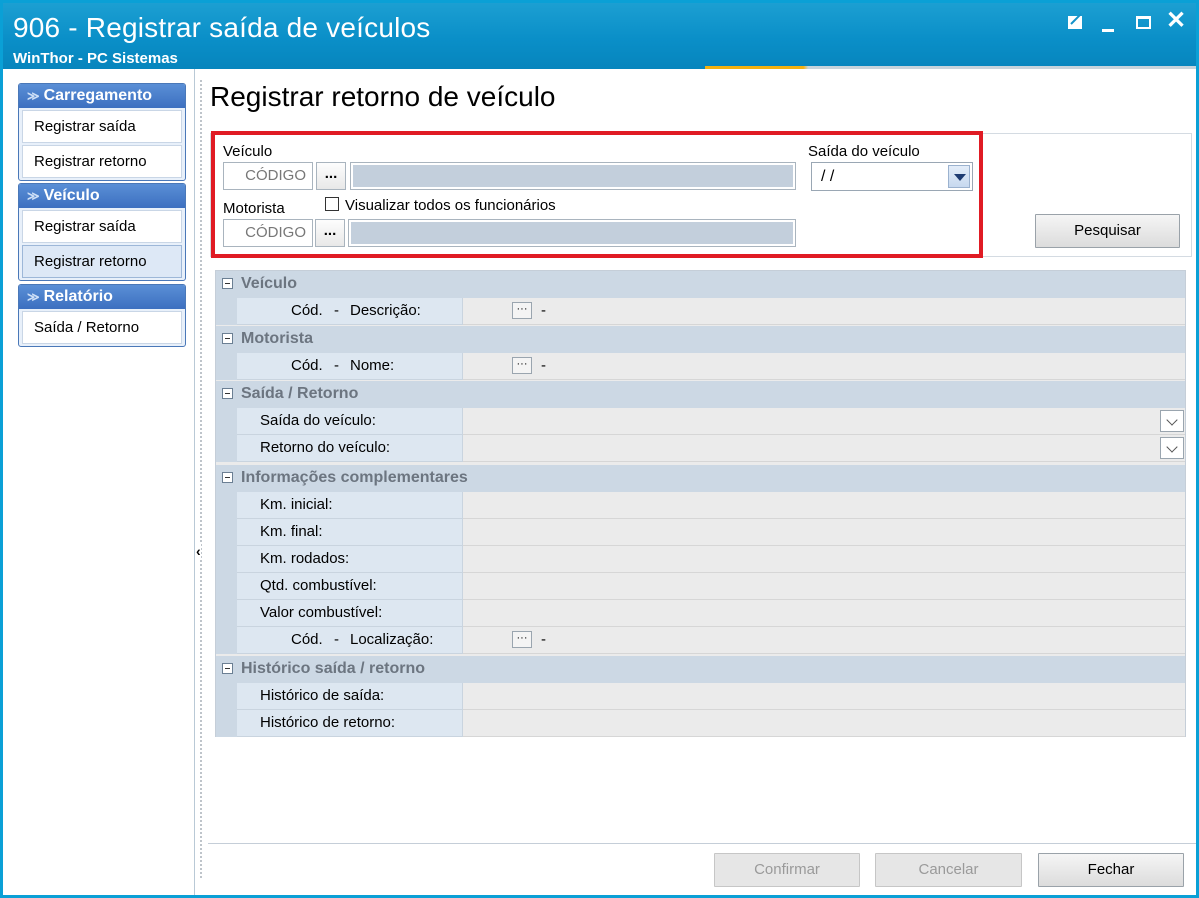 The height and width of the screenshot is (898, 1199). I want to click on saida-veiculo-label: Saída do veículo, so click(864, 151).